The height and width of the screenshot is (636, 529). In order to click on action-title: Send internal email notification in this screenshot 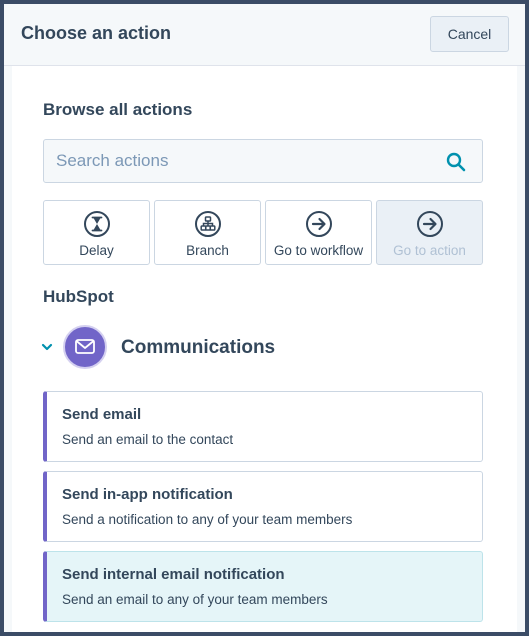, I will do `click(173, 574)`.